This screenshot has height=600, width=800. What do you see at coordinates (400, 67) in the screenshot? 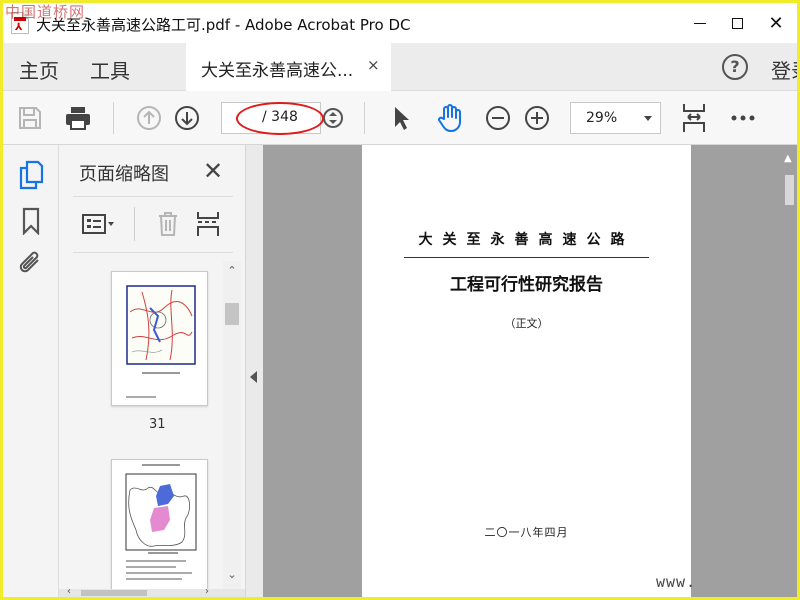
I see `tab-bar: 主页 工具 大关至永善高速公... × ? 登录` at bounding box center [400, 67].